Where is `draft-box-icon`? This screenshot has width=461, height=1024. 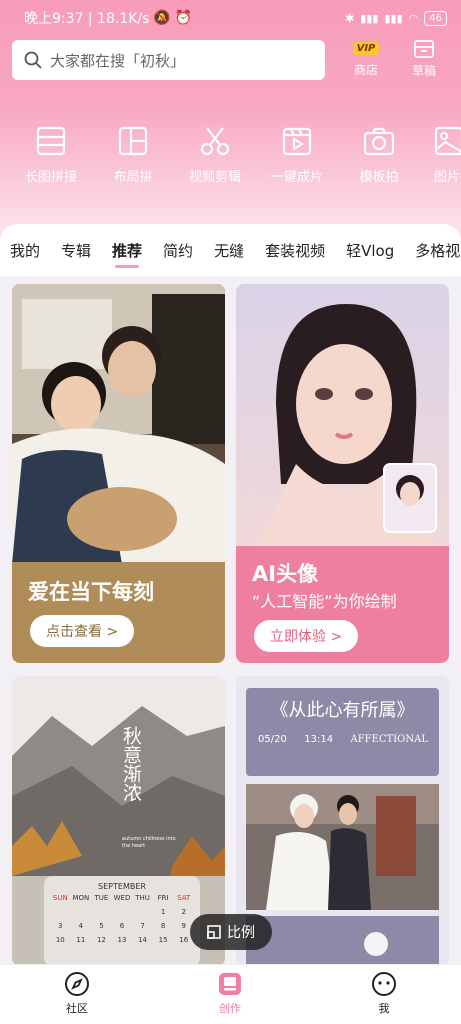
draft-box-icon is located at coordinates (424, 49).